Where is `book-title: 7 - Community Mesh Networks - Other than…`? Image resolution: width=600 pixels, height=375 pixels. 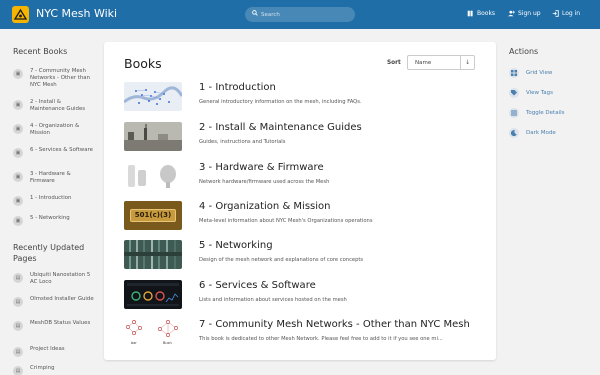 book-title: 7 - Community Mesh Networks - Other than… is located at coordinates (334, 324).